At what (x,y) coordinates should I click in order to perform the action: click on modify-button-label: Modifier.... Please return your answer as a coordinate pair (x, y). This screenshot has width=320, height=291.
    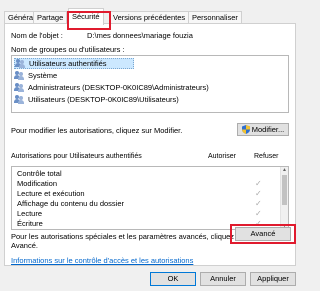
    Looking at the image, I should click on (268, 129).